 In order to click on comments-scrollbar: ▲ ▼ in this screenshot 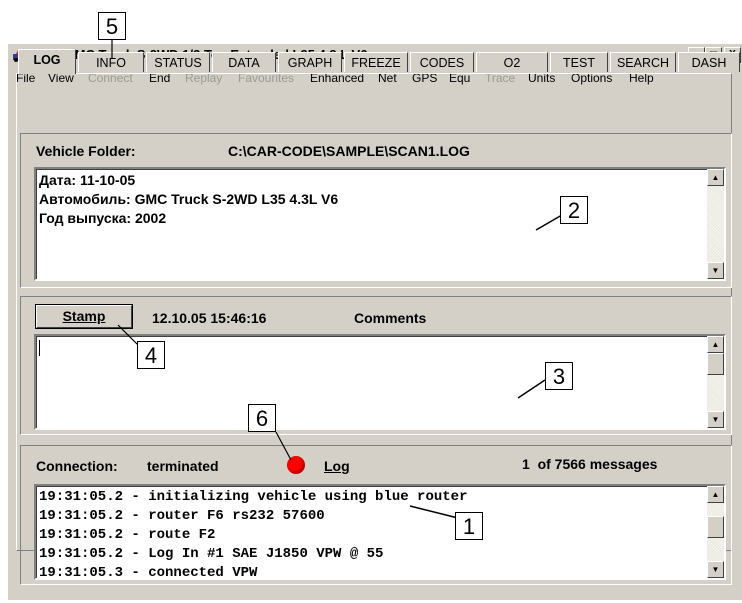, I will do `click(715, 382)`.